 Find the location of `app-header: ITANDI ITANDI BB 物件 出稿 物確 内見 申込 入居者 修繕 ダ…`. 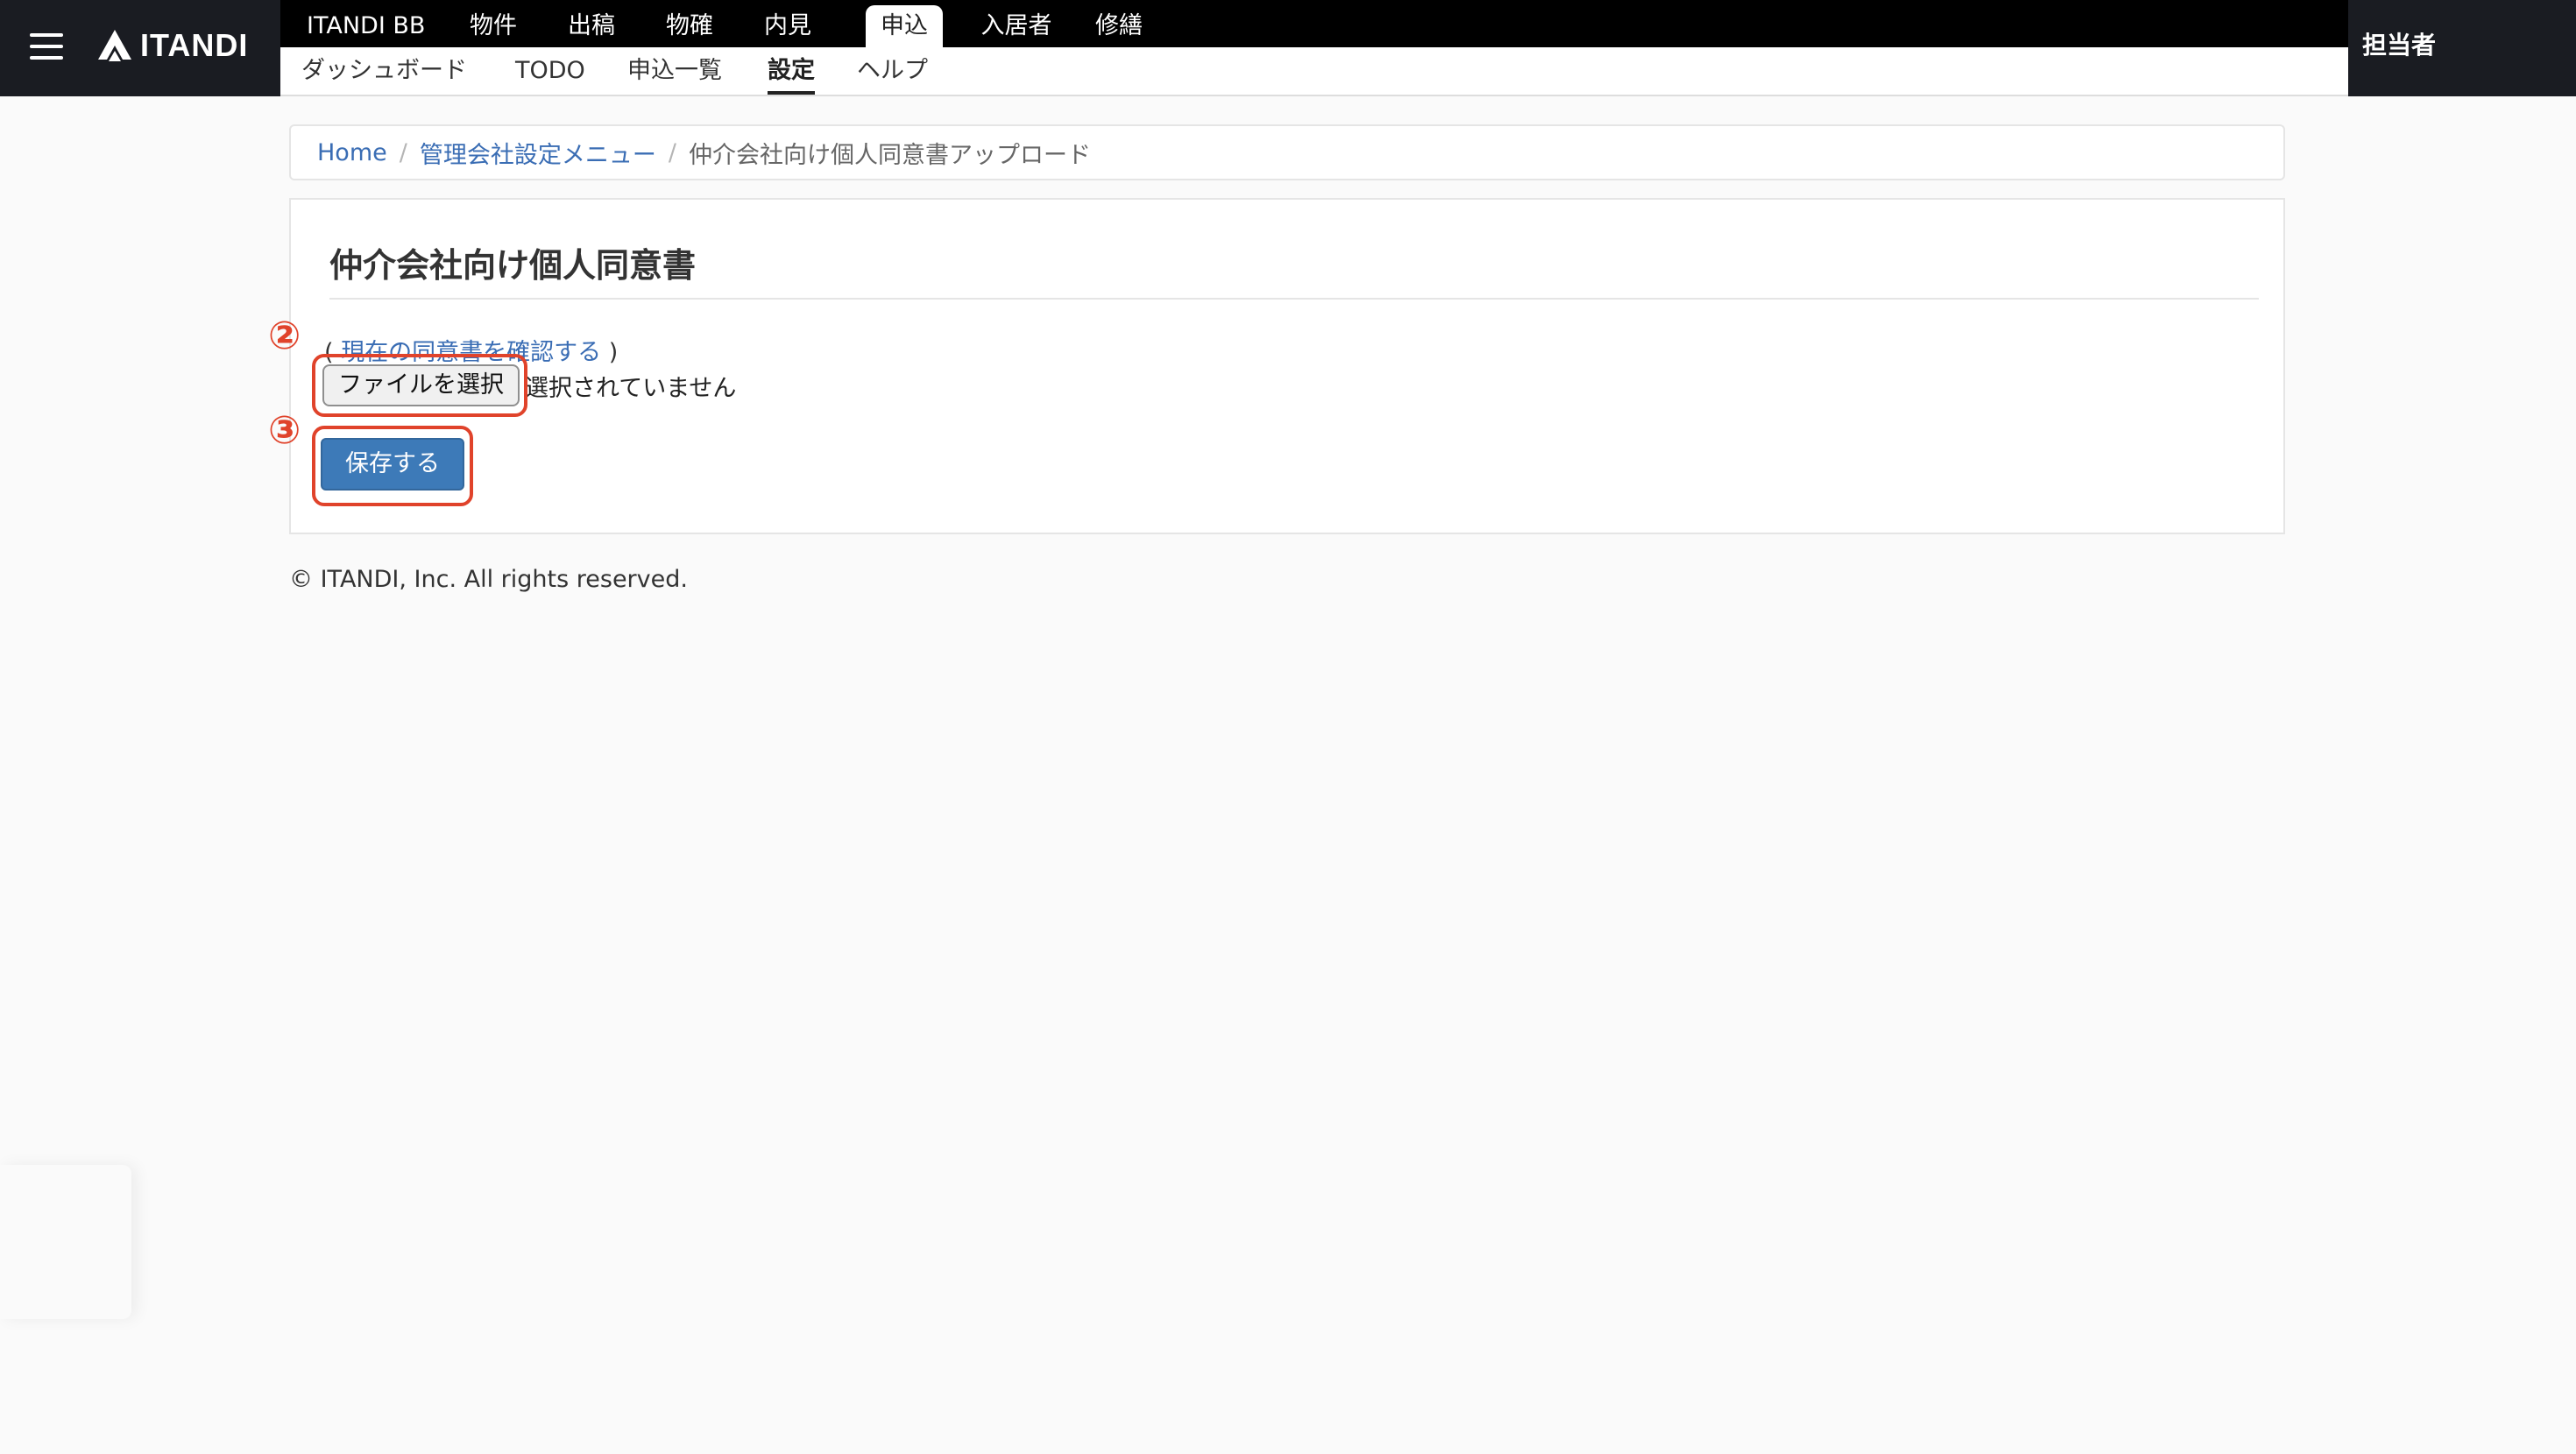

app-header: ITANDI ITANDI BB 物件 出稿 物確 内見 申込 入居者 修繕 ダ… is located at coordinates (1288, 48).